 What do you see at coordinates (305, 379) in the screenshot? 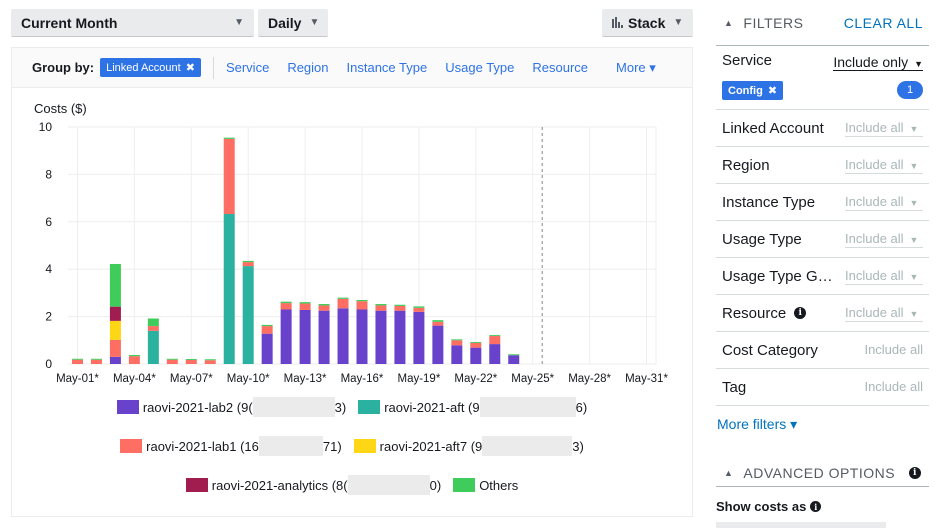
I see `x-tick-label: May-13*` at bounding box center [305, 379].